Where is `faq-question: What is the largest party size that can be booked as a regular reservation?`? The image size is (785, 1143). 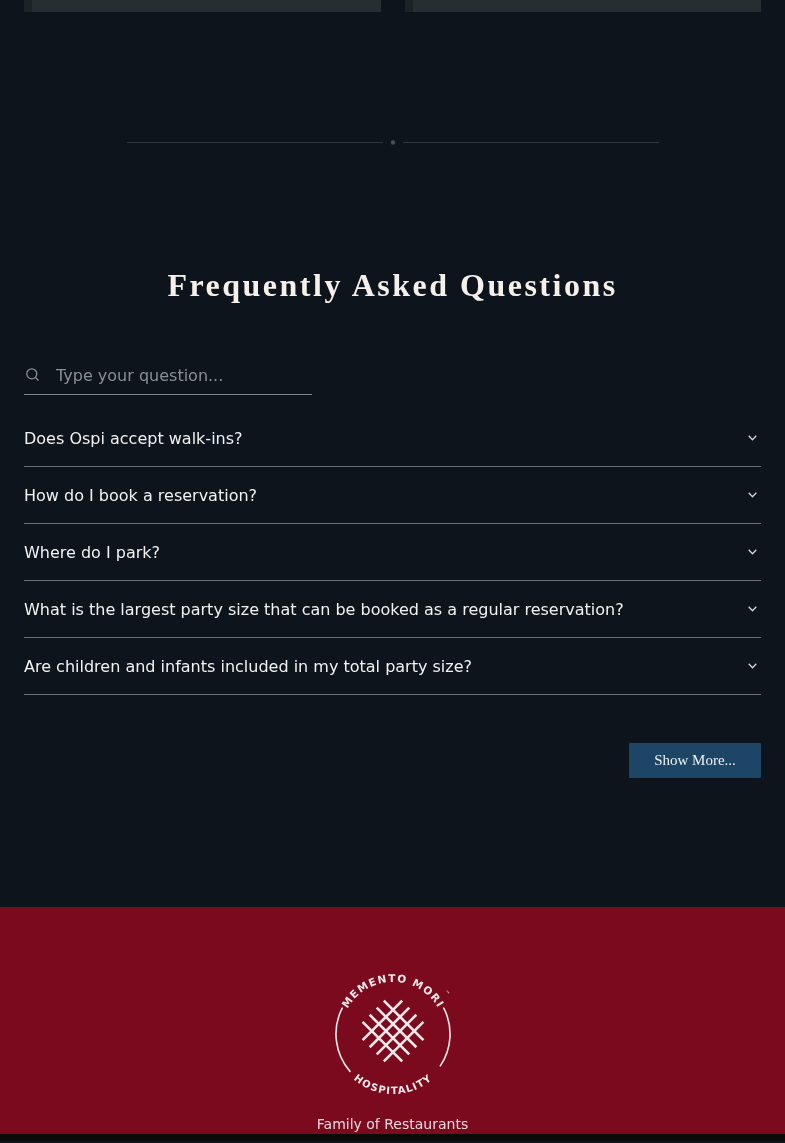
faq-question: What is the largest party size that can be booked as a regular reservation? is located at coordinates (392, 609).